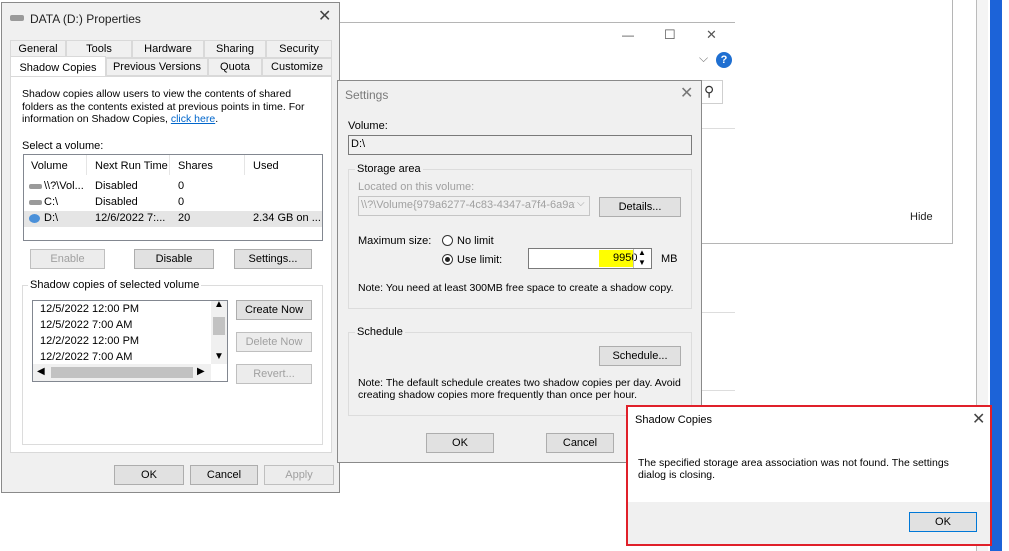 This screenshot has width=1009, height=551. Describe the element at coordinates (174, 259) in the screenshot. I see `disable-button: Disable` at that location.